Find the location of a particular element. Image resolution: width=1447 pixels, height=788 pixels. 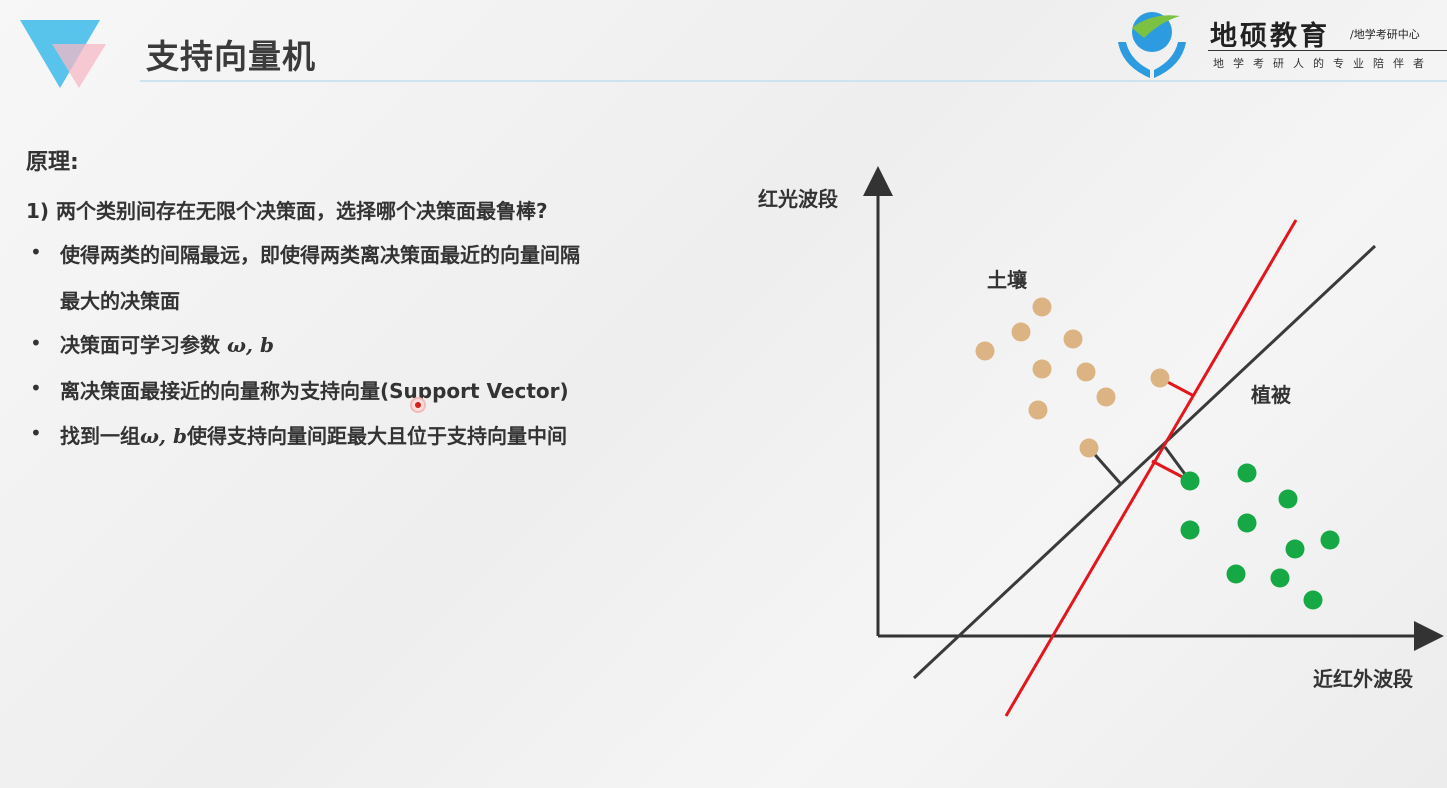

soil-class-label: 土壤 is located at coordinates (1007, 280).